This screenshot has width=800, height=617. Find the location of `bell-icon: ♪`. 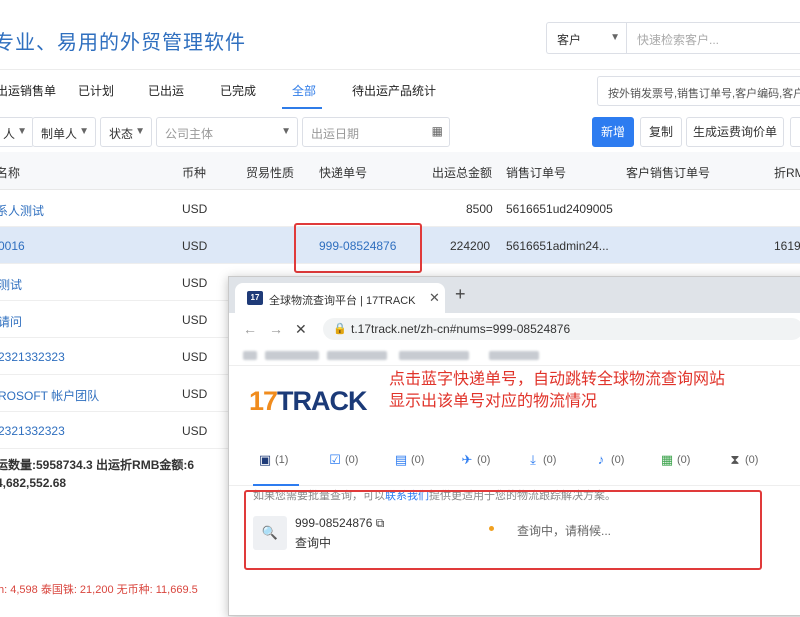

bell-icon: ♪ is located at coordinates (601, 459).